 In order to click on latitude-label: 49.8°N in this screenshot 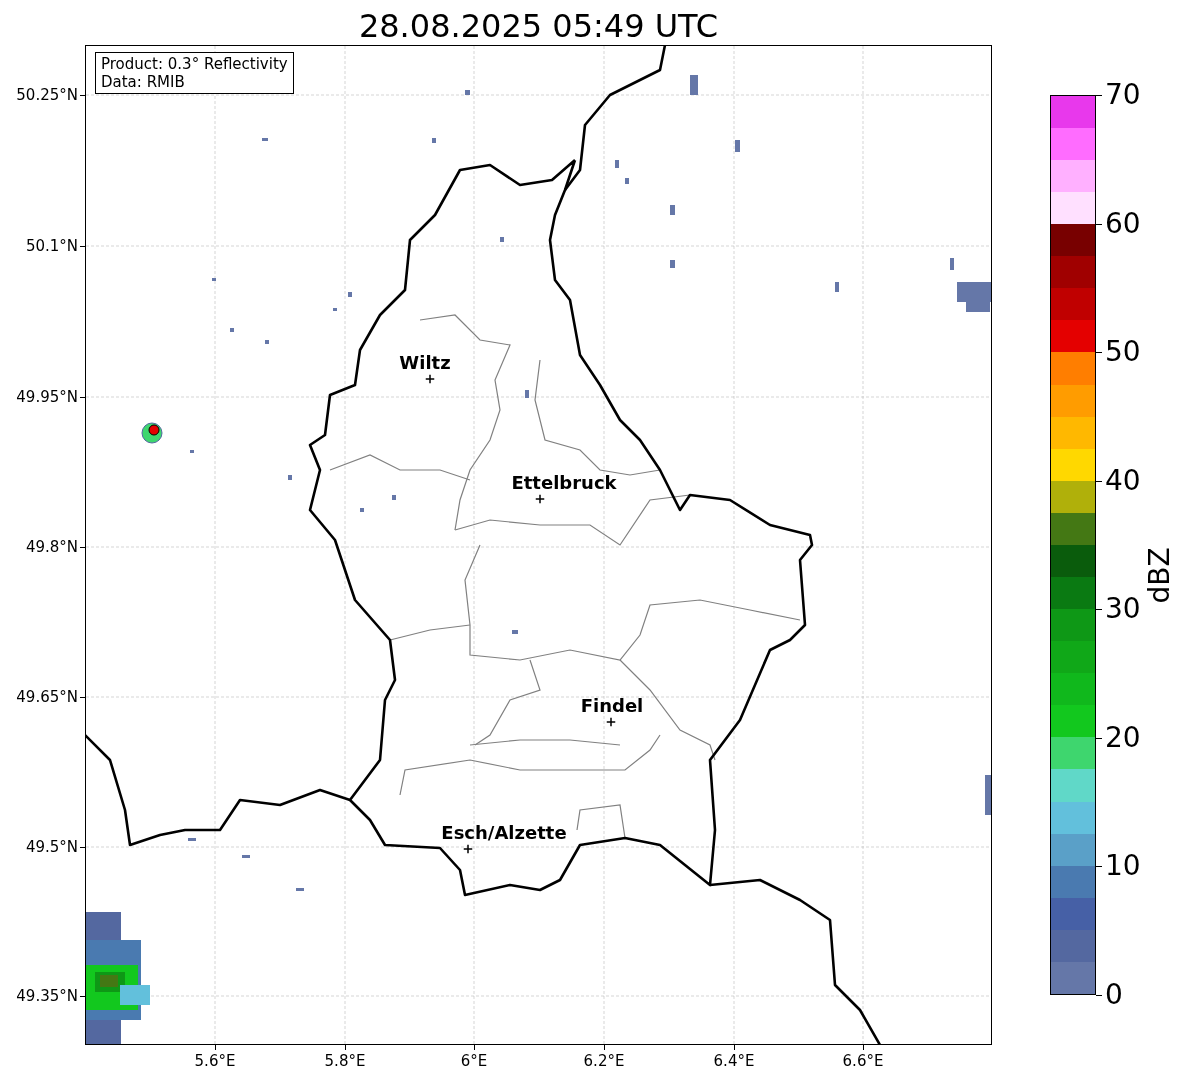, I will do `click(51, 547)`.